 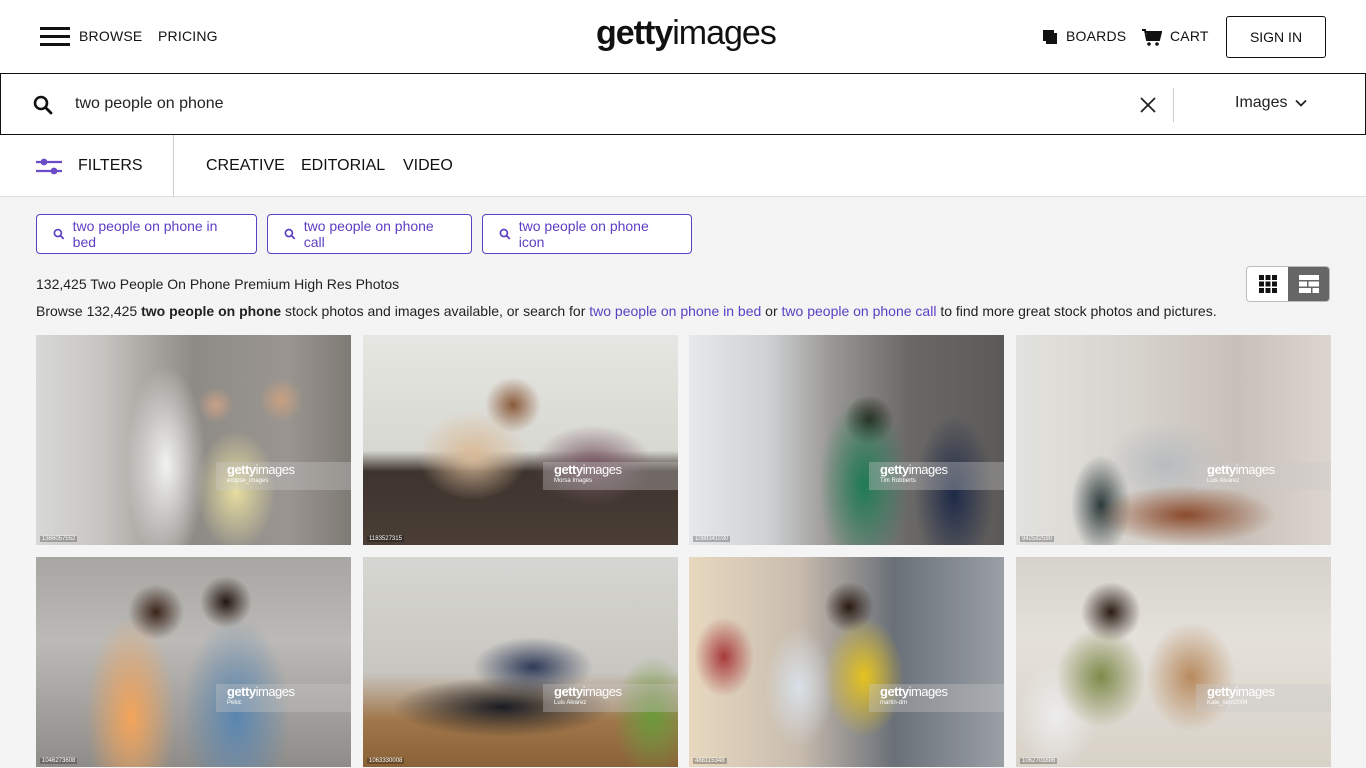 I want to click on filters-sliders-icon, so click(x=49, y=166).